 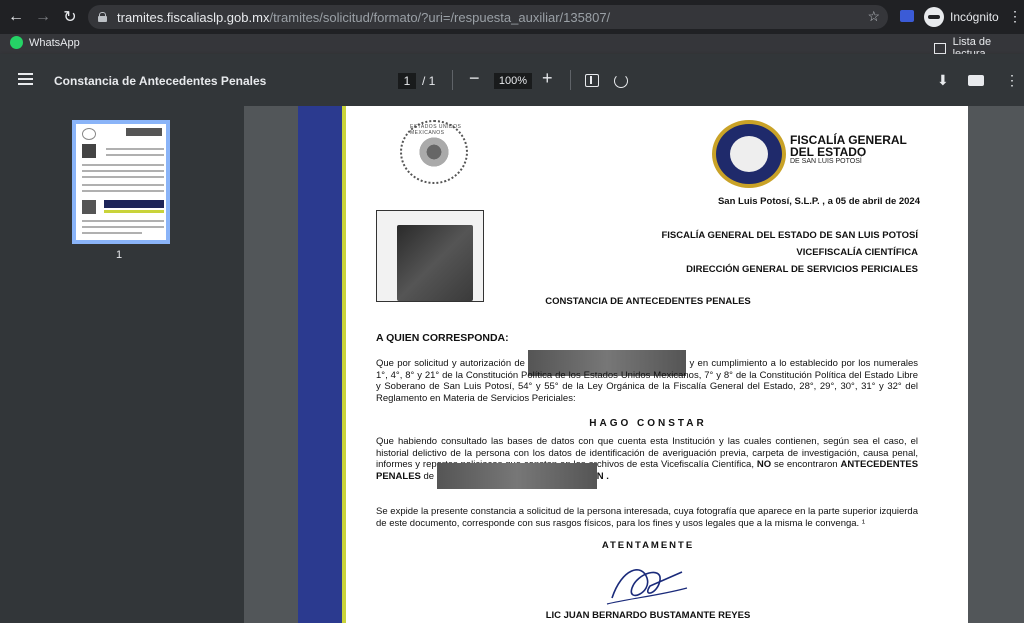 I want to click on forward-arrow-icon: →, so click(x=43, y=17).